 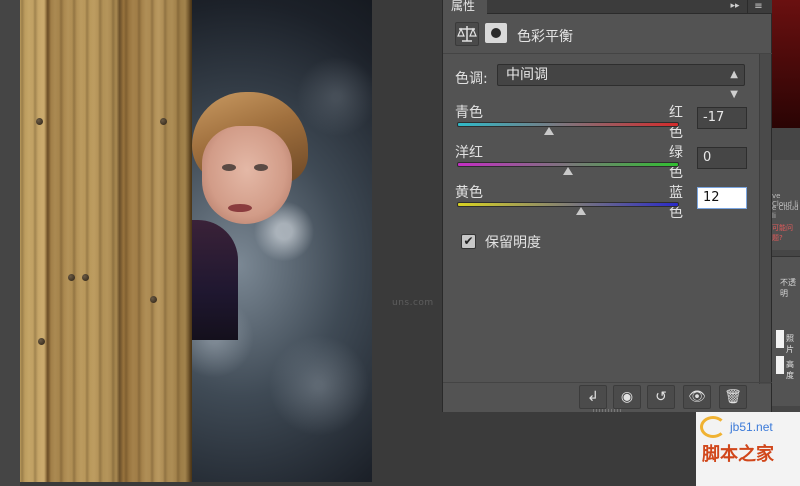 I want to click on layer-name: 高度, so click(x=793, y=370).